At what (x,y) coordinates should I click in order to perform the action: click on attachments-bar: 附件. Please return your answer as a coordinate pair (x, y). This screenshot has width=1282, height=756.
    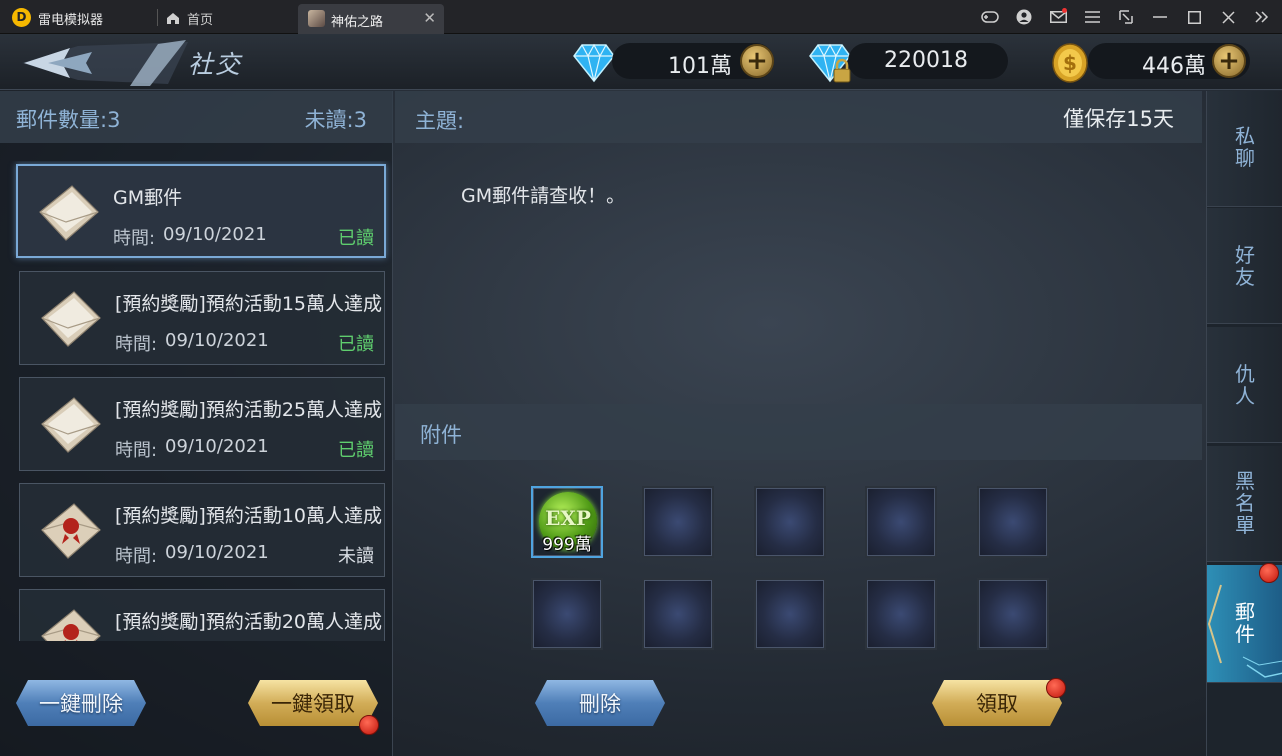
    Looking at the image, I should click on (798, 432).